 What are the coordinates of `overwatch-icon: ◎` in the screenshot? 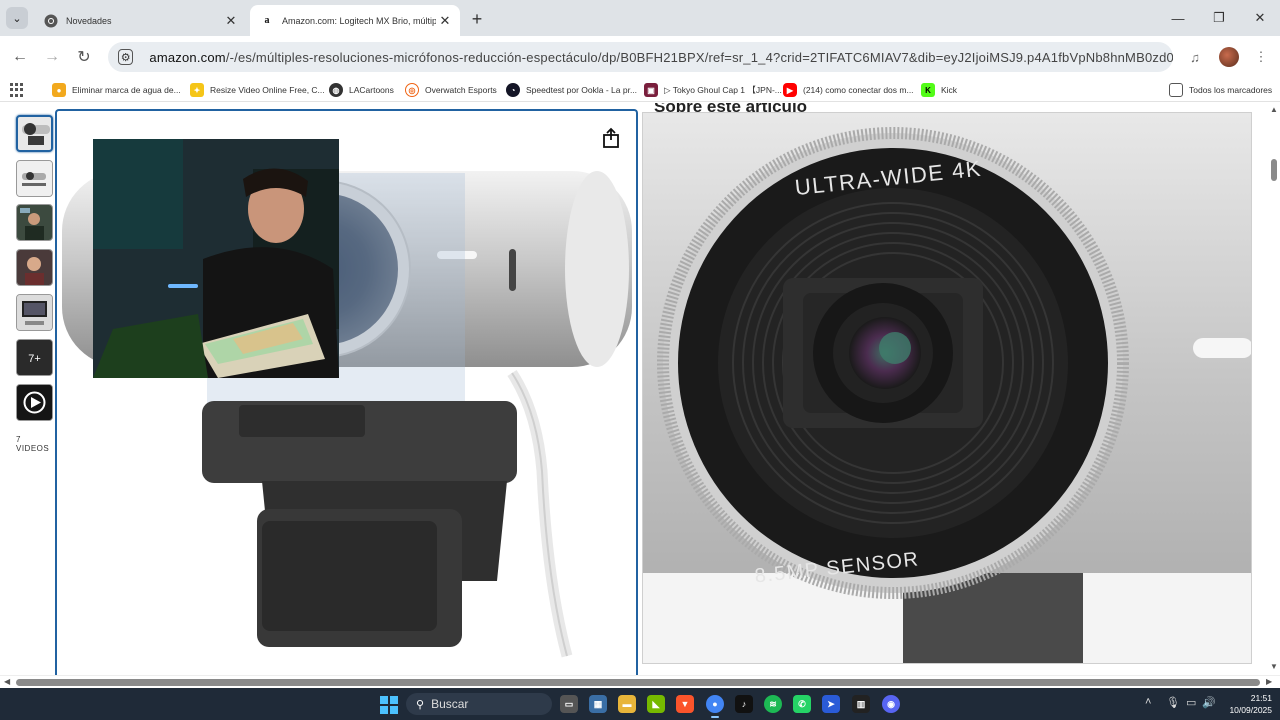 It's located at (412, 90).